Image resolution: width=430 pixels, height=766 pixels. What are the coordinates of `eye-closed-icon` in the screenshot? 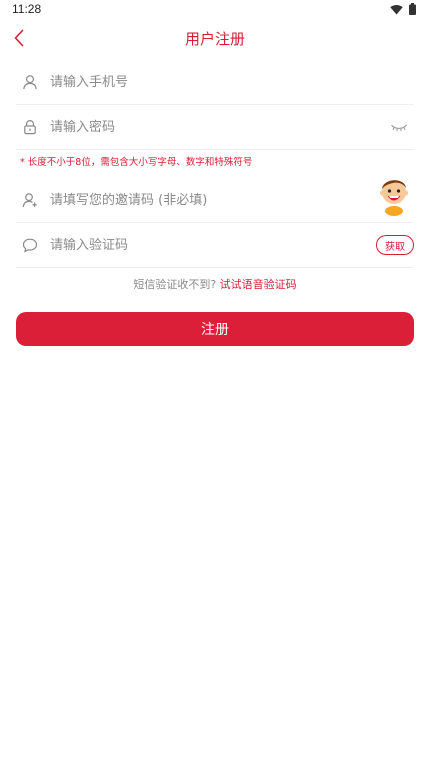 It's located at (400, 127).